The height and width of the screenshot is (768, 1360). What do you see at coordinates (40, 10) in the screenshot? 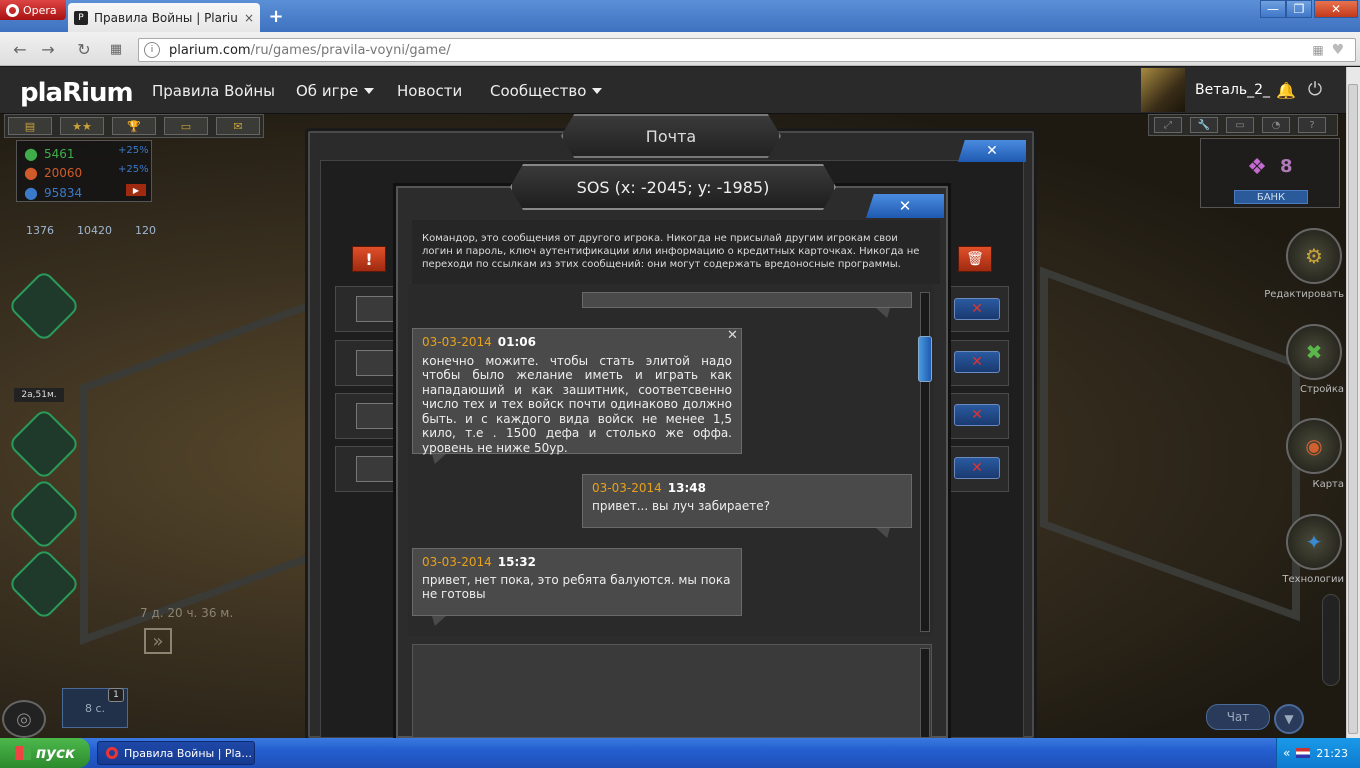
I see `opera-menu-label: Opera` at bounding box center [40, 10].